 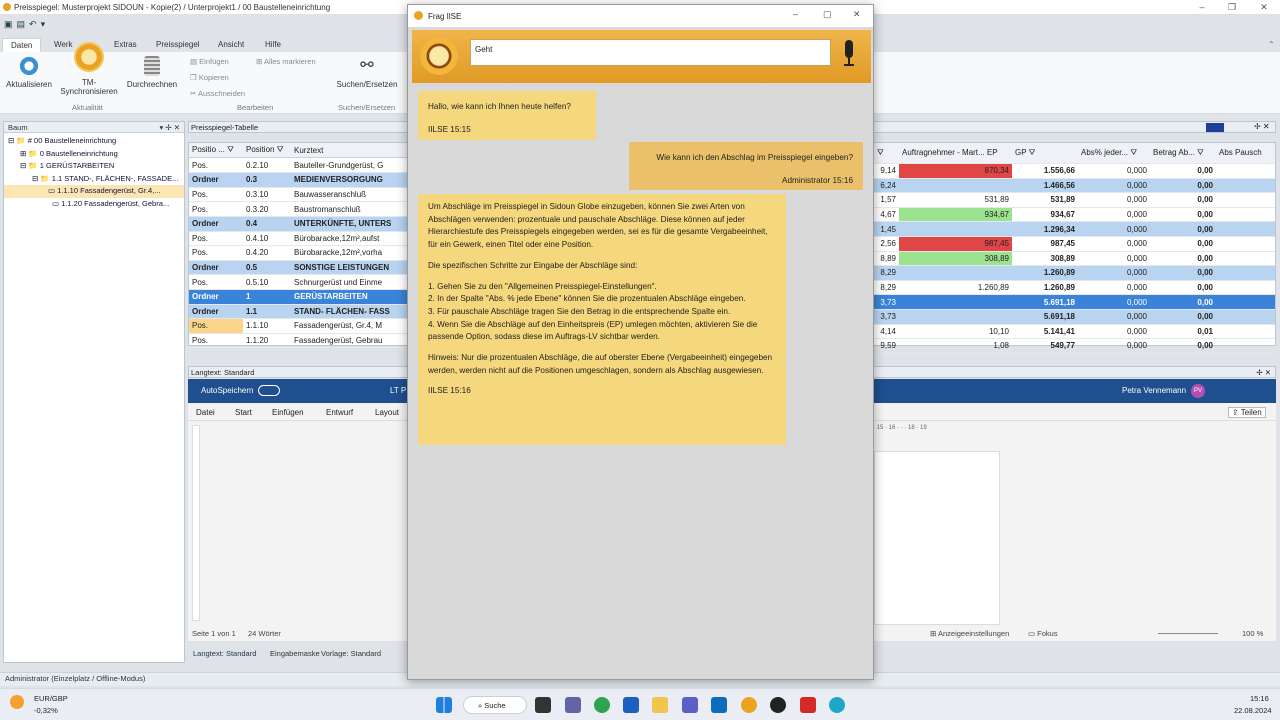 What do you see at coordinates (1183, 153) in the screenshot?
I see `col-header-betrag: Betrag Ab... ⛛` at bounding box center [1183, 153].